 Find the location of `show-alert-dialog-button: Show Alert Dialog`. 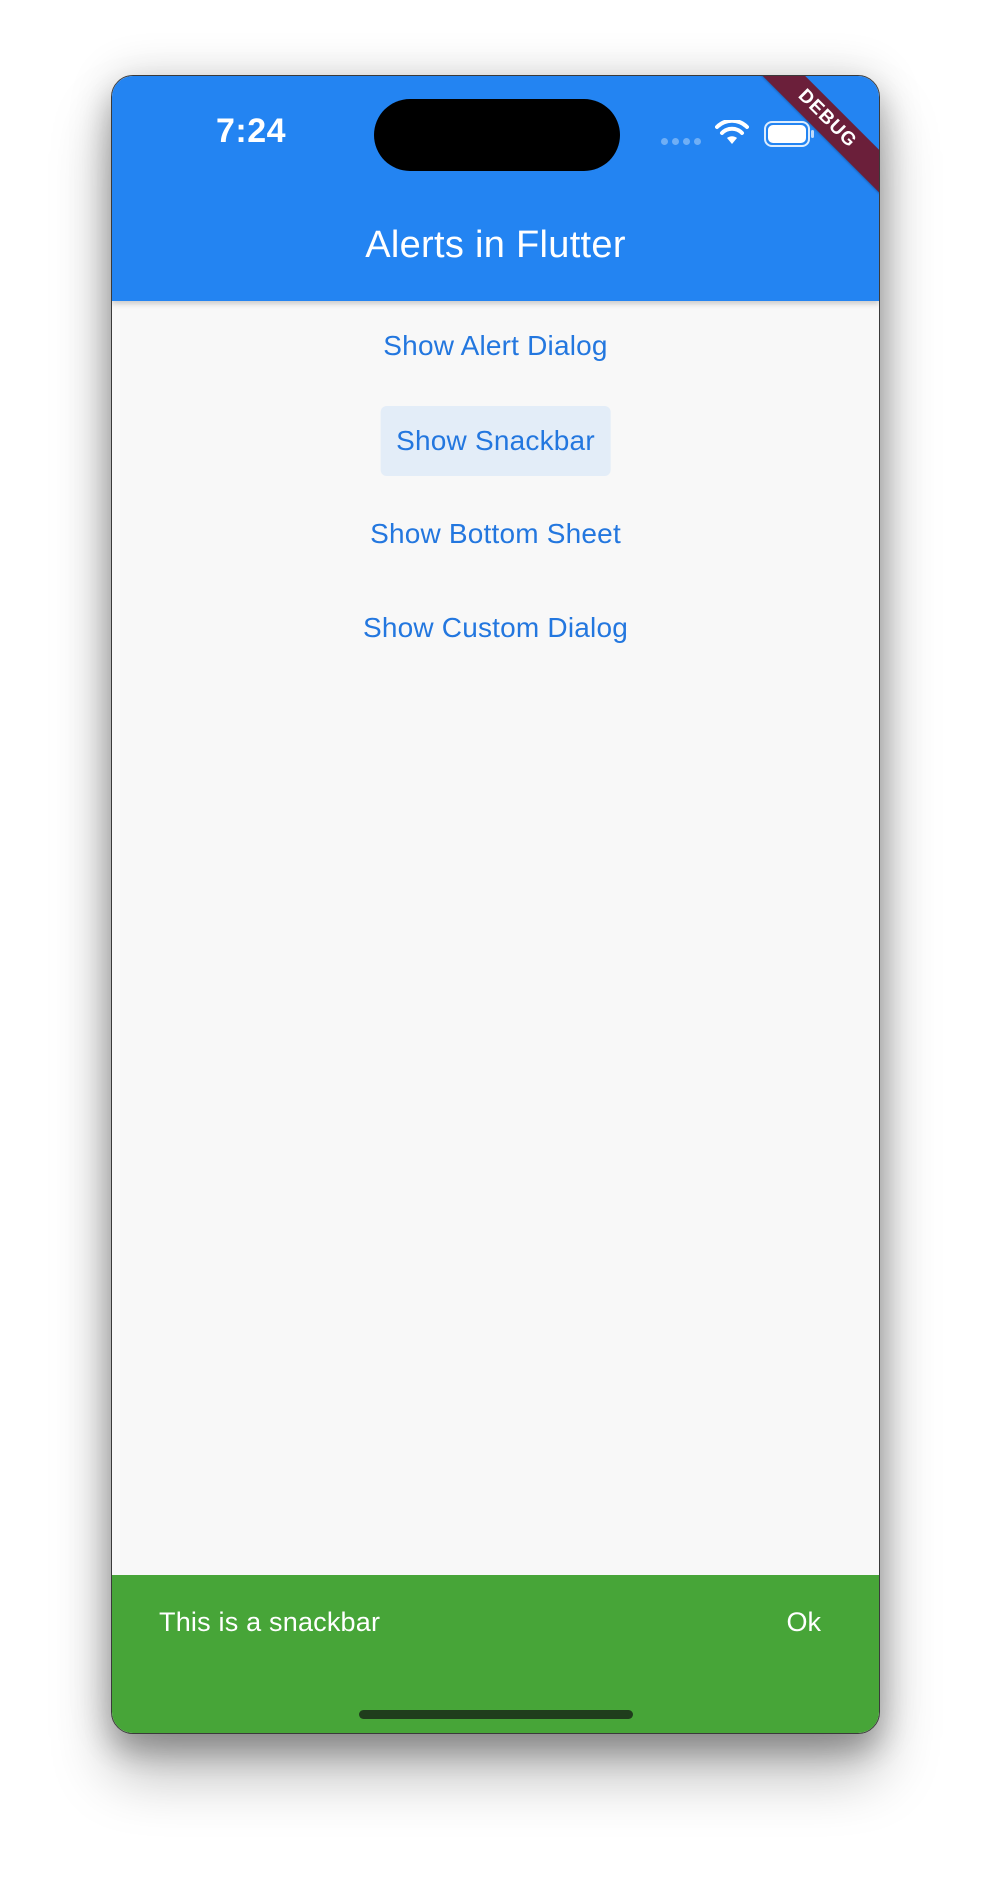

show-alert-dialog-button: Show Alert Dialog is located at coordinates (495, 346).